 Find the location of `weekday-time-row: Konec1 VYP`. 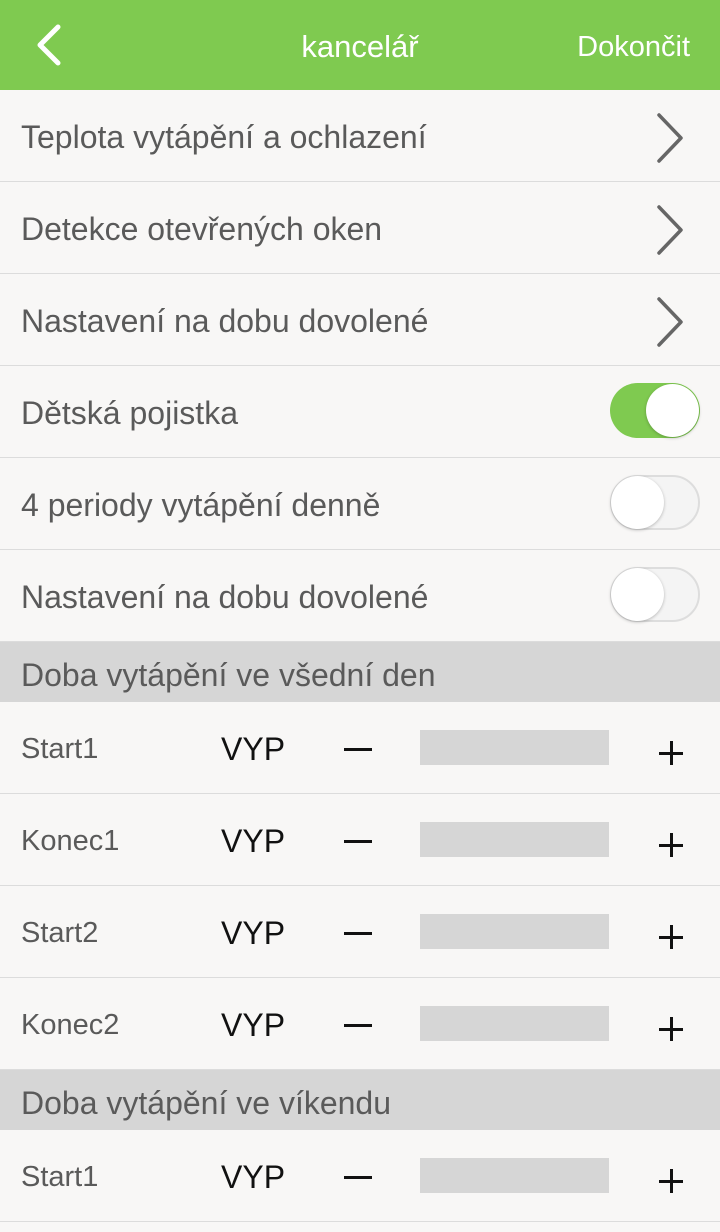

weekday-time-row: Konec1 VYP is located at coordinates (360, 840).